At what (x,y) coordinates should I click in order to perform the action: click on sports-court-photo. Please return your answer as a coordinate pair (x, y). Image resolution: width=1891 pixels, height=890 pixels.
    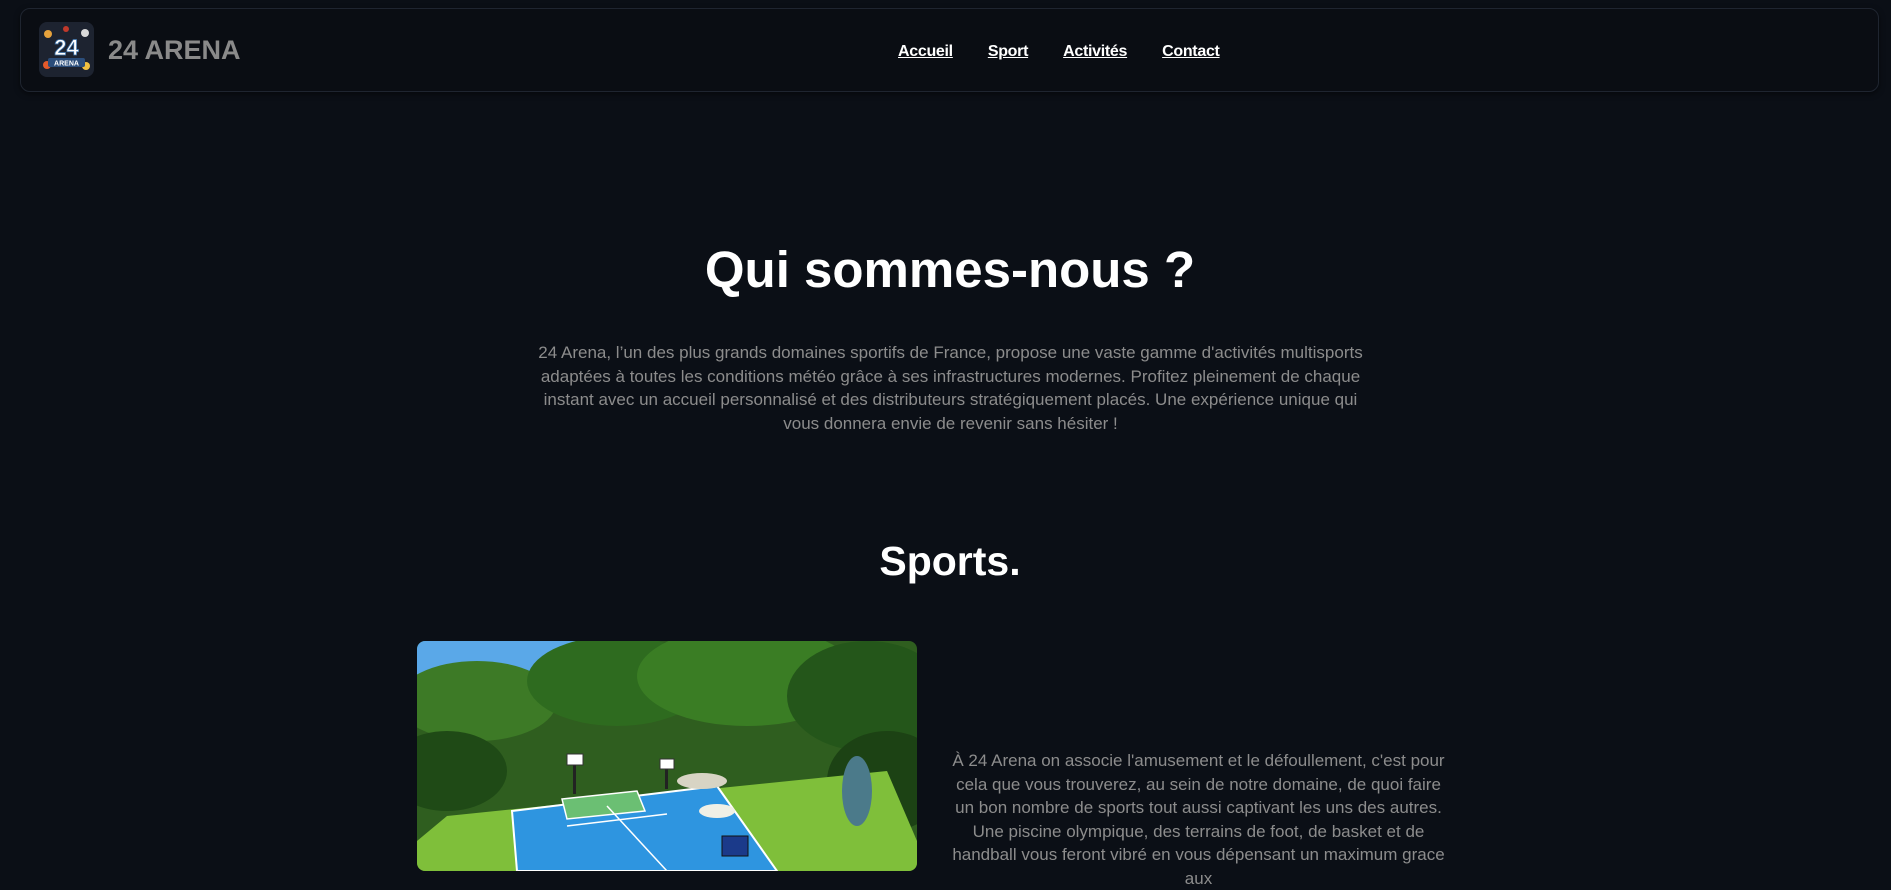
    Looking at the image, I should click on (667, 756).